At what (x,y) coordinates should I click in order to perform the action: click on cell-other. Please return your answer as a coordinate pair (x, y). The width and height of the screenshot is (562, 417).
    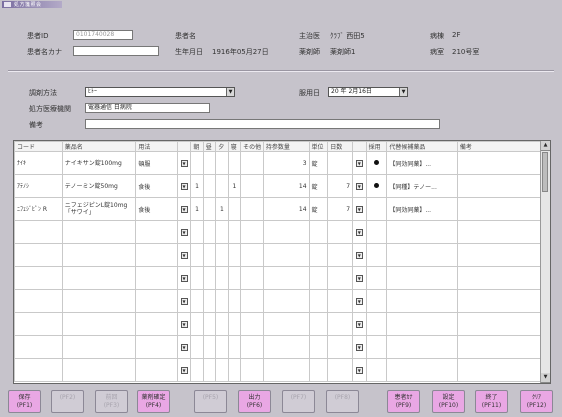
    Looking at the image, I should click on (252, 209).